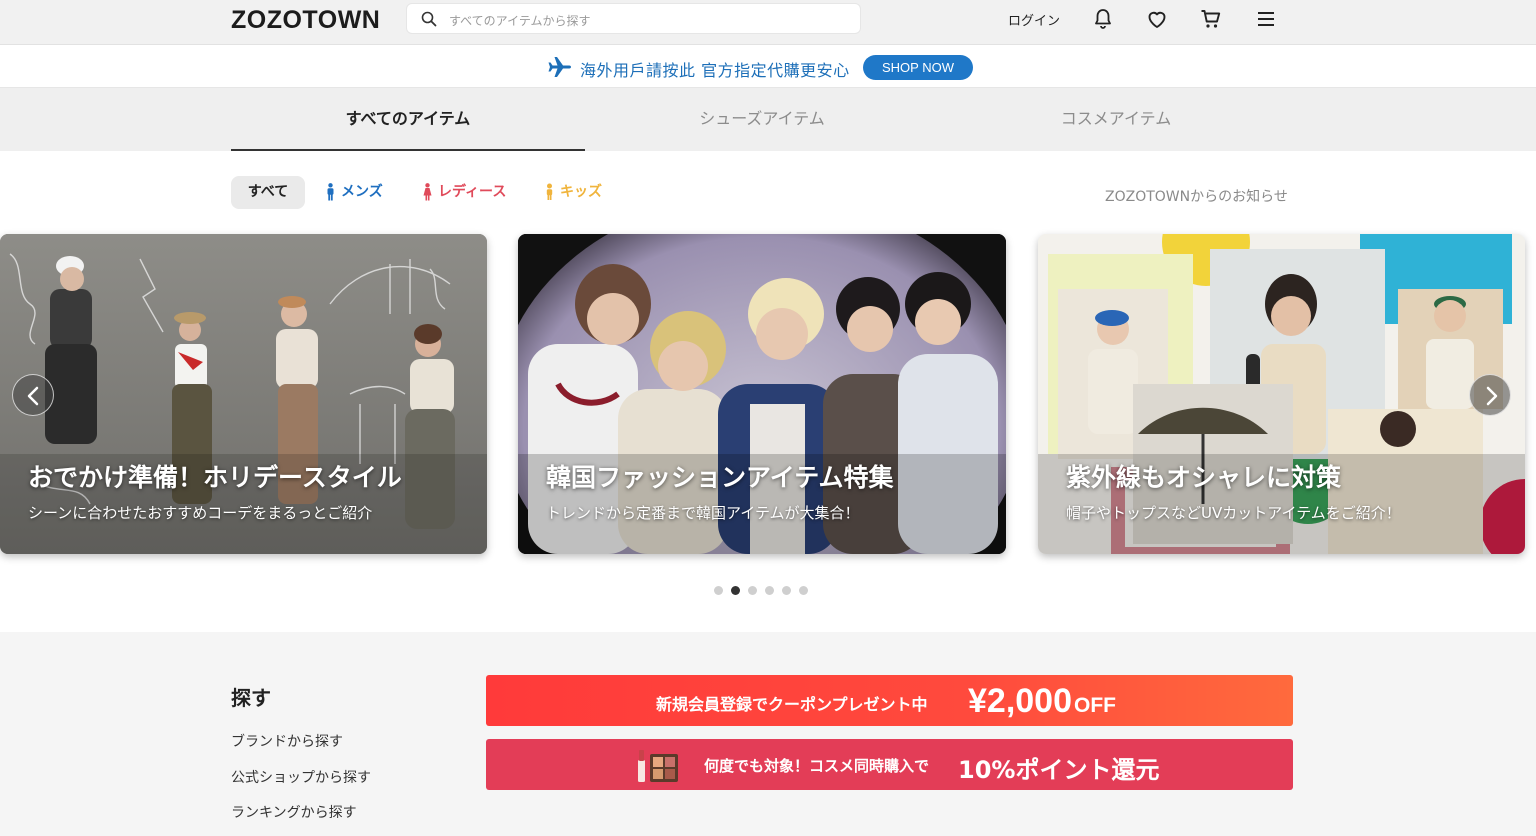 This screenshot has height=836, width=1536. I want to click on cosmetics-icon, so click(658, 766).